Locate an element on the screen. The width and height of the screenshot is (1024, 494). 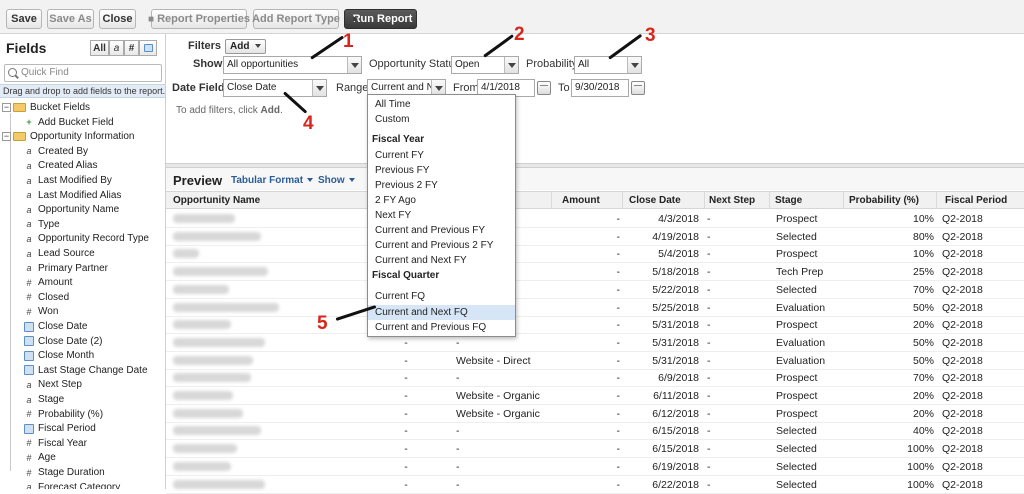
field-tree-item: a Forecast Category is located at coordinates (72, 484).